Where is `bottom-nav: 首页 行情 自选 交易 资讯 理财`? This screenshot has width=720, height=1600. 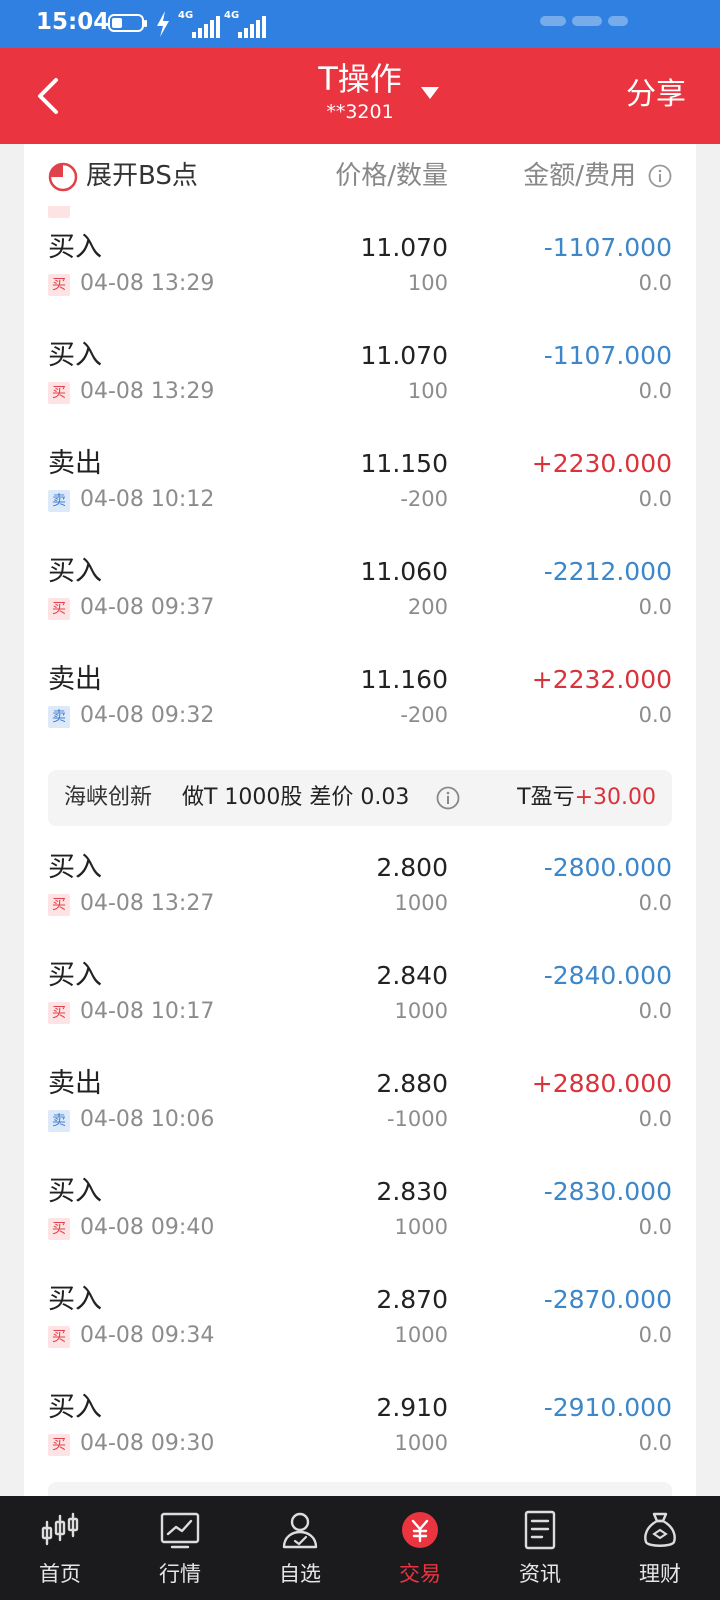
bottom-nav: 首页 行情 自选 交易 资讯 理财 is located at coordinates (360, 1548).